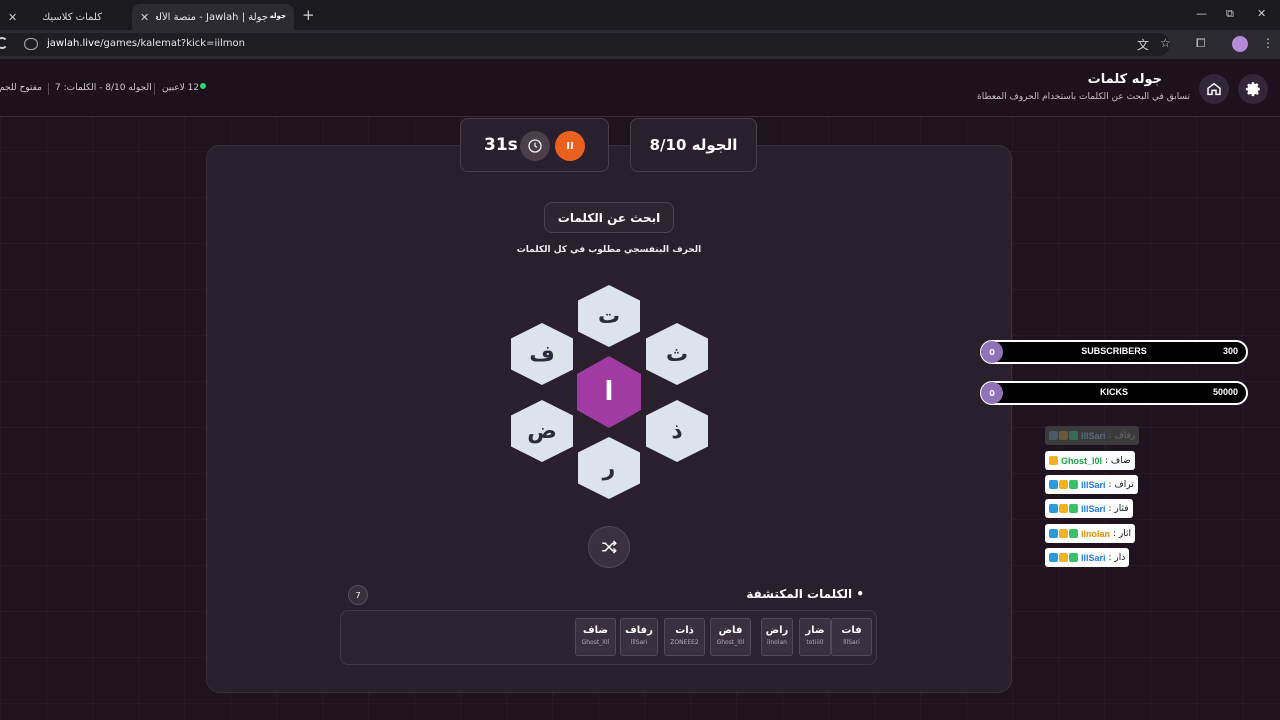  I want to click on new-tab-button: +, so click(308, 15).